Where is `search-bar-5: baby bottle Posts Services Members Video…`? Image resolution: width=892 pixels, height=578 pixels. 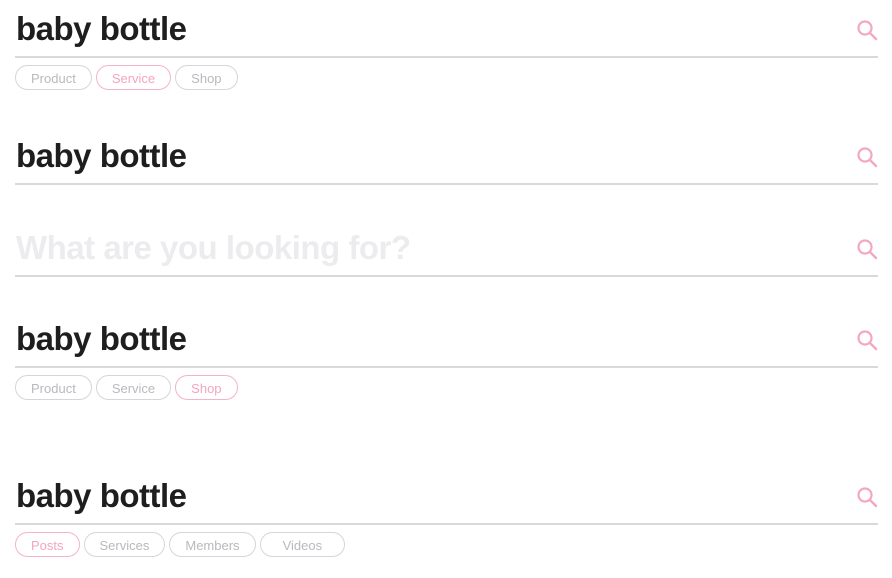
search-bar-5: baby bottle Posts Services Members Video… is located at coordinates (446, 515).